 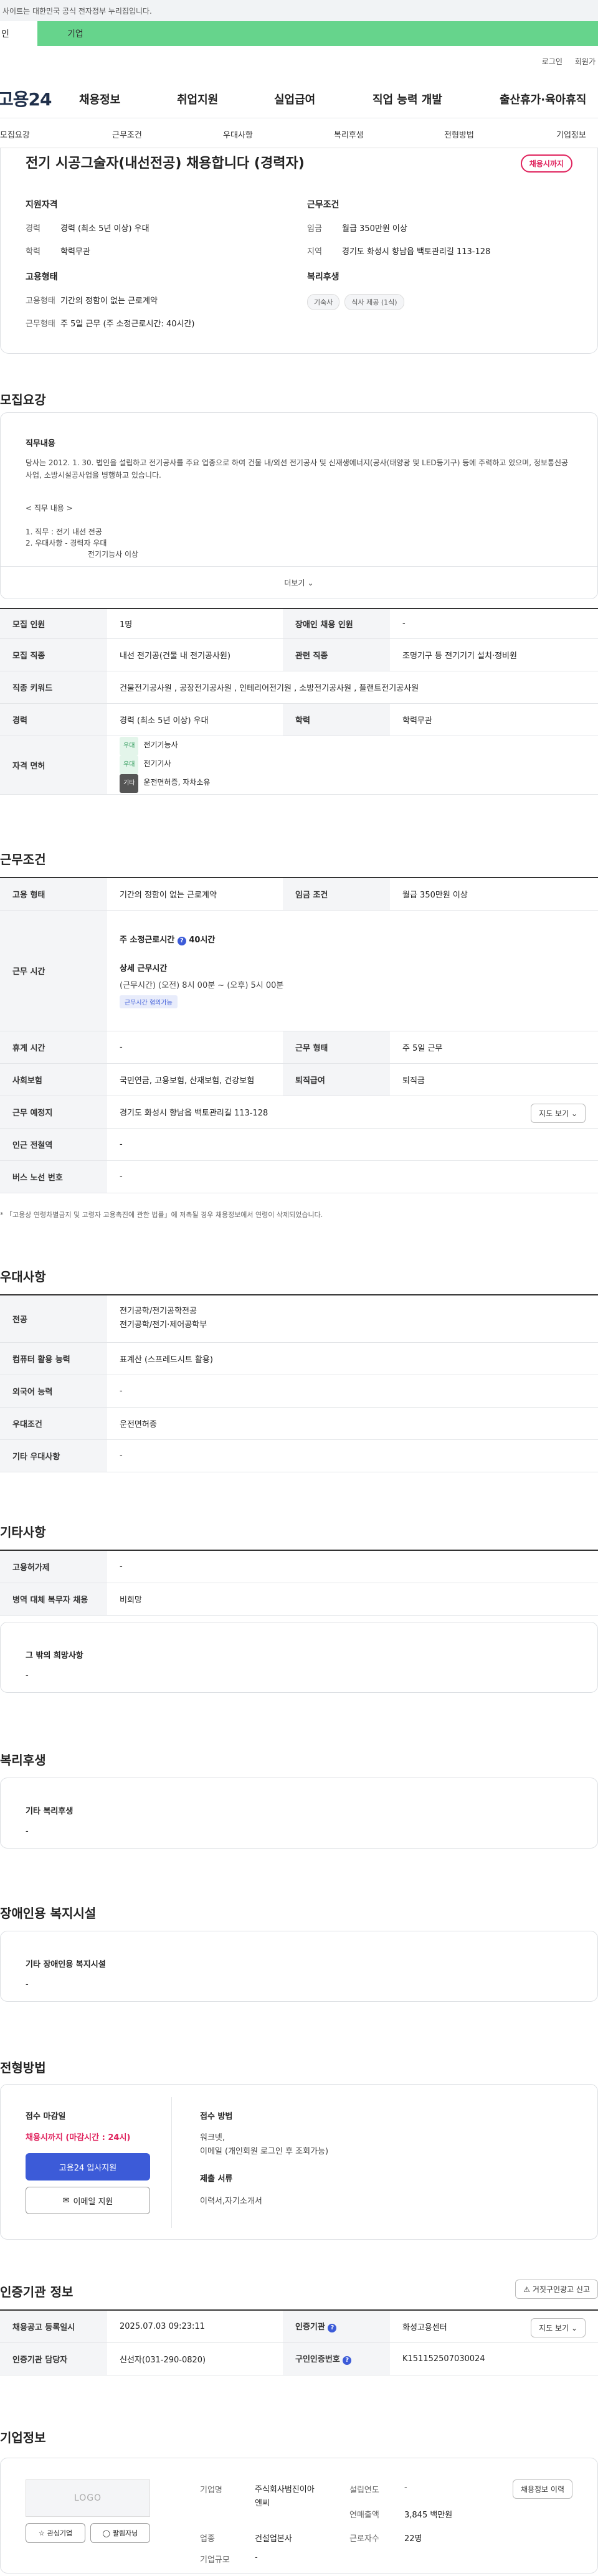 I want to click on table-row: 고용허가제 -, so click(x=299, y=1566).